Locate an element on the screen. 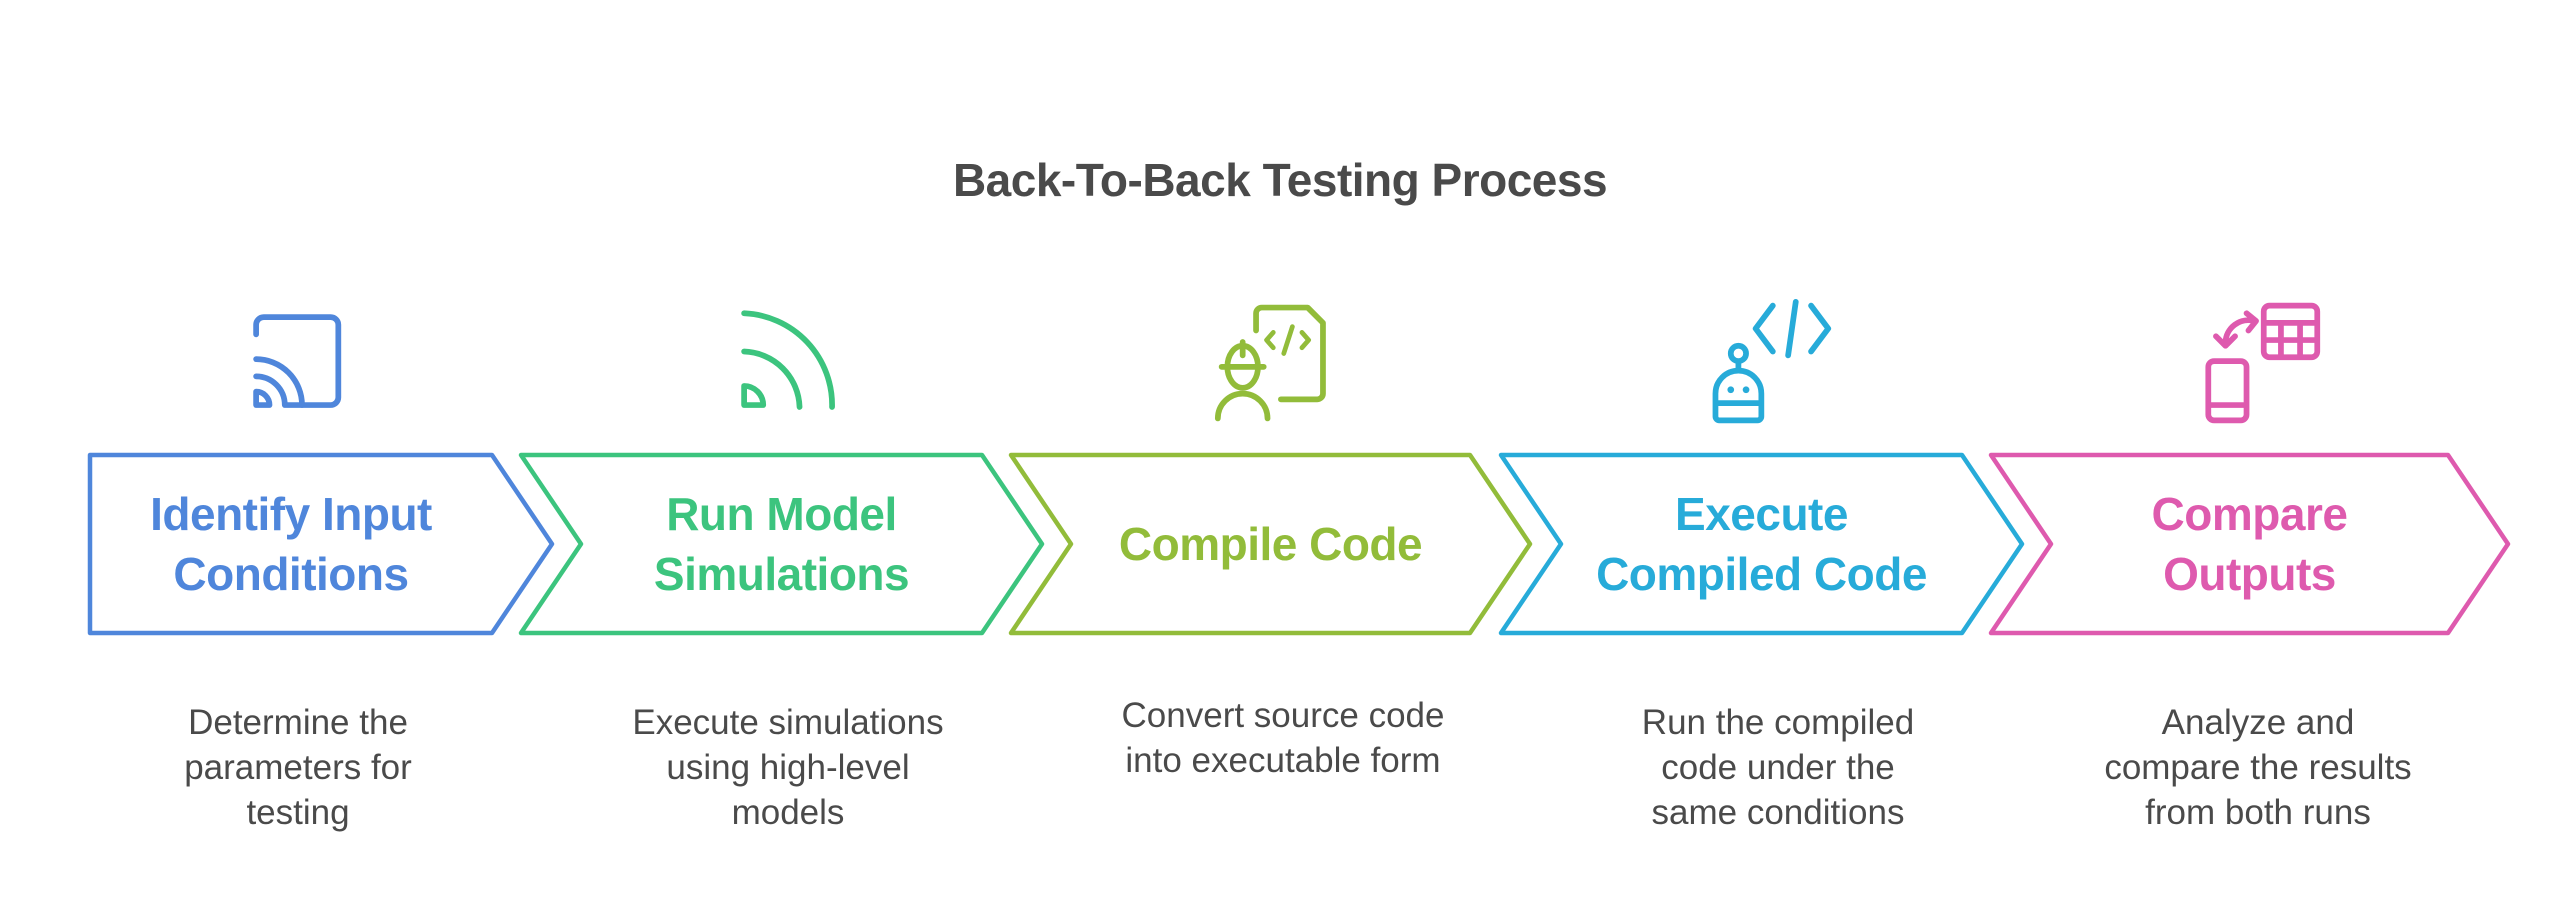 This screenshot has height=907, width=2560. step-description-line: Analyze and is located at coordinates (2258, 722).